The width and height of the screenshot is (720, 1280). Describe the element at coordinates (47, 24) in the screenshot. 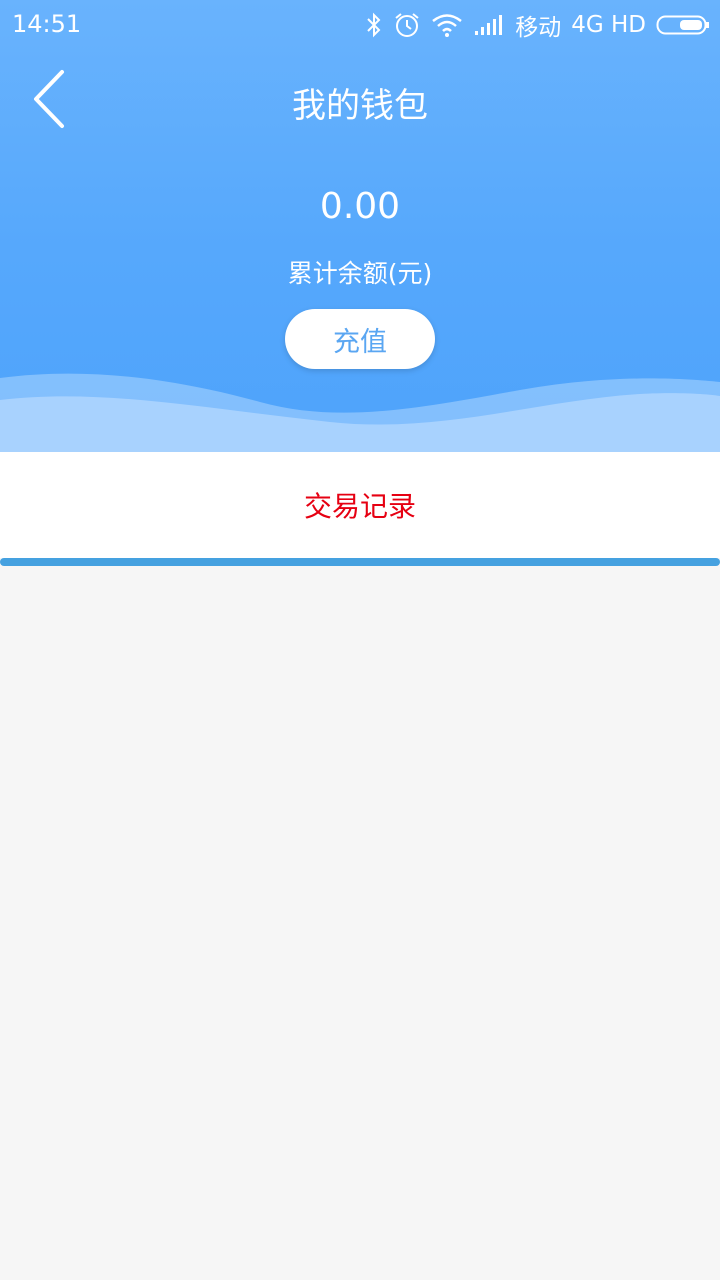

I see `status-time: 14:51` at that location.